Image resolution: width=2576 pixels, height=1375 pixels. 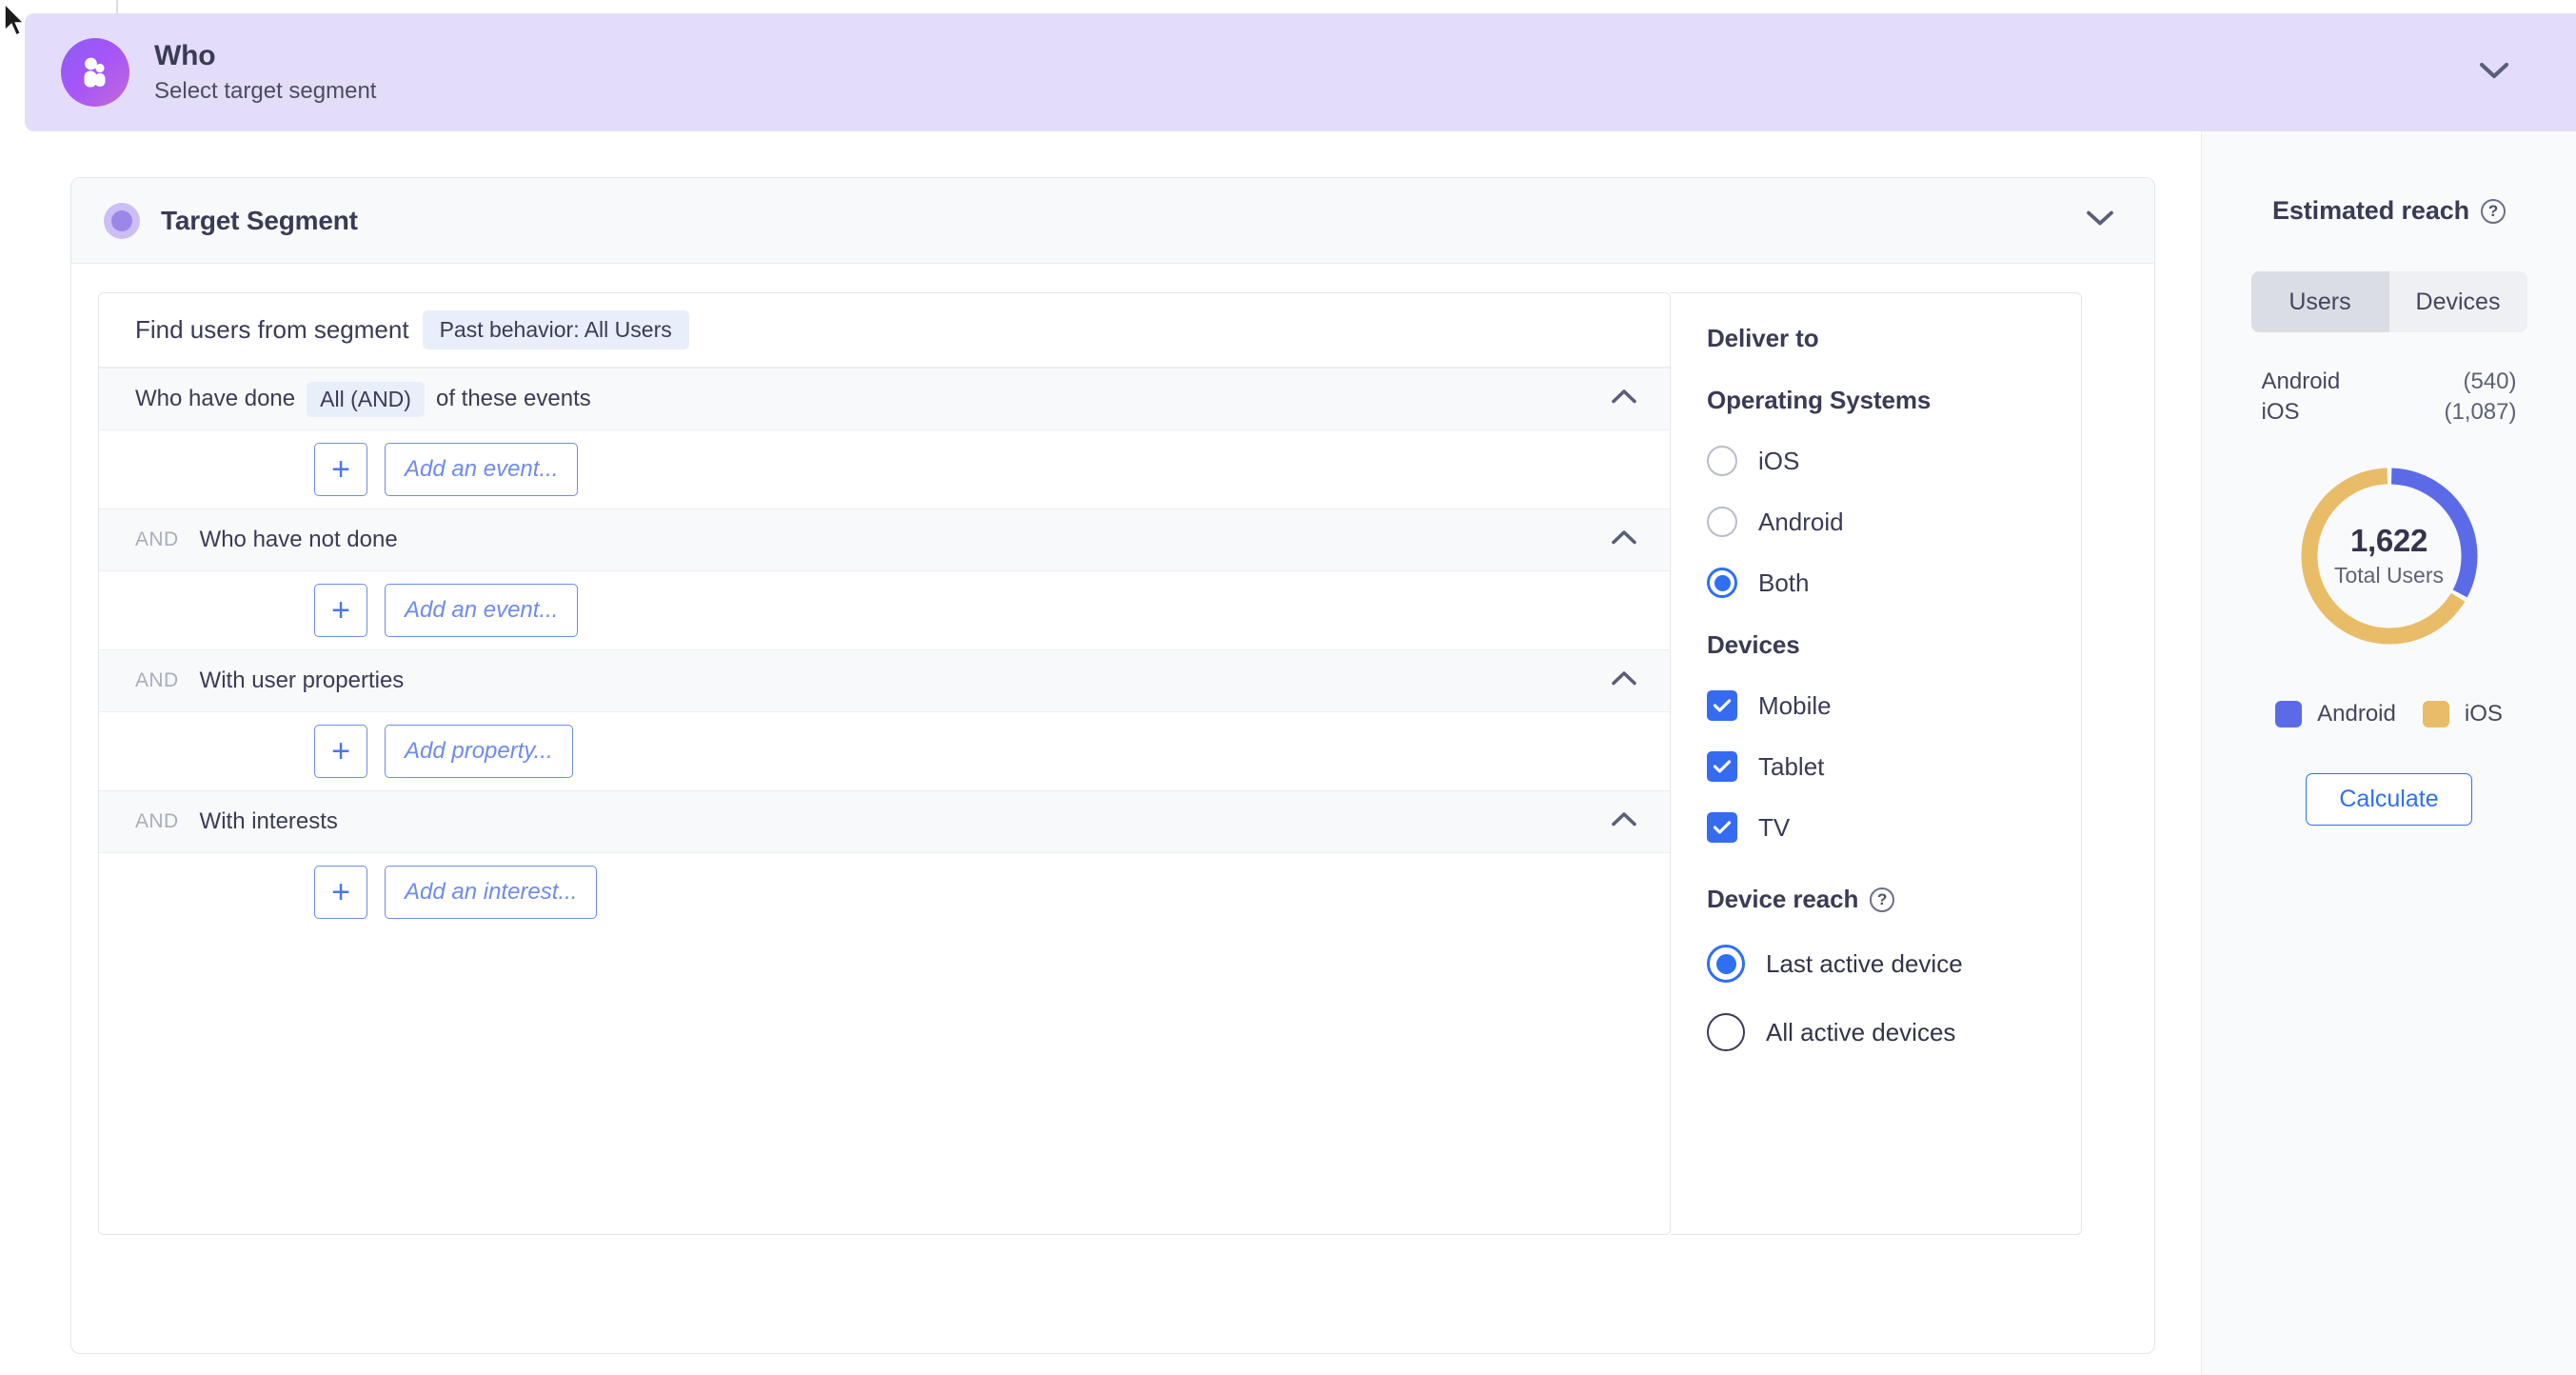 What do you see at coordinates (884, 539) in the screenshot?
I see `row-header-who-have-not-done: AND Who have not done` at bounding box center [884, 539].